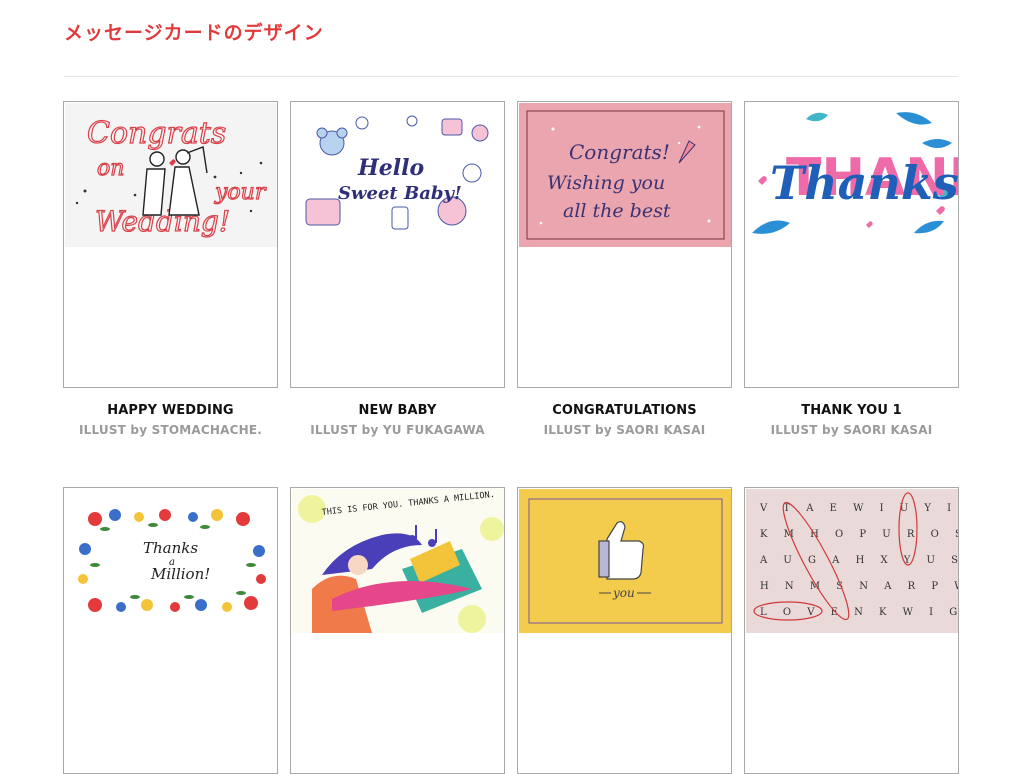 This screenshot has height=774, width=1024. I want to click on card-illustration: Thanks a Million!, so click(171, 561).